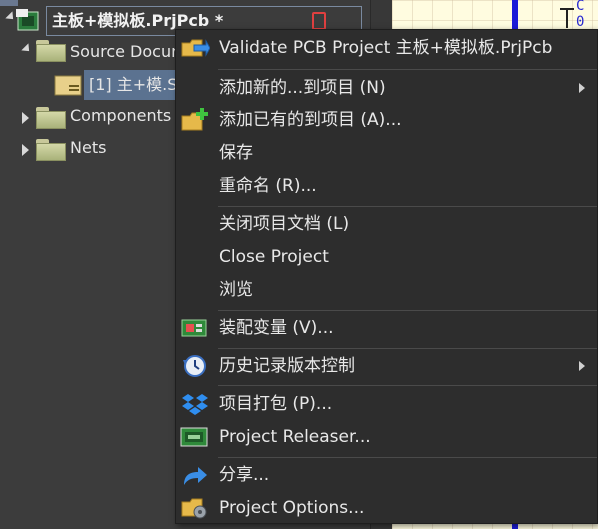 The height and width of the screenshot is (529, 598). I want to click on history-icon, so click(195, 366).